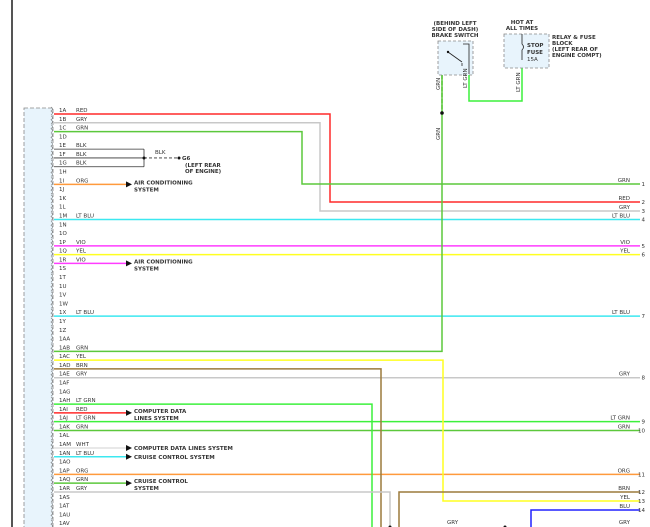 The height and width of the screenshot is (527, 650). Describe the element at coordinates (644, 423) in the screenshot. I see `output-number: 9` at that location.